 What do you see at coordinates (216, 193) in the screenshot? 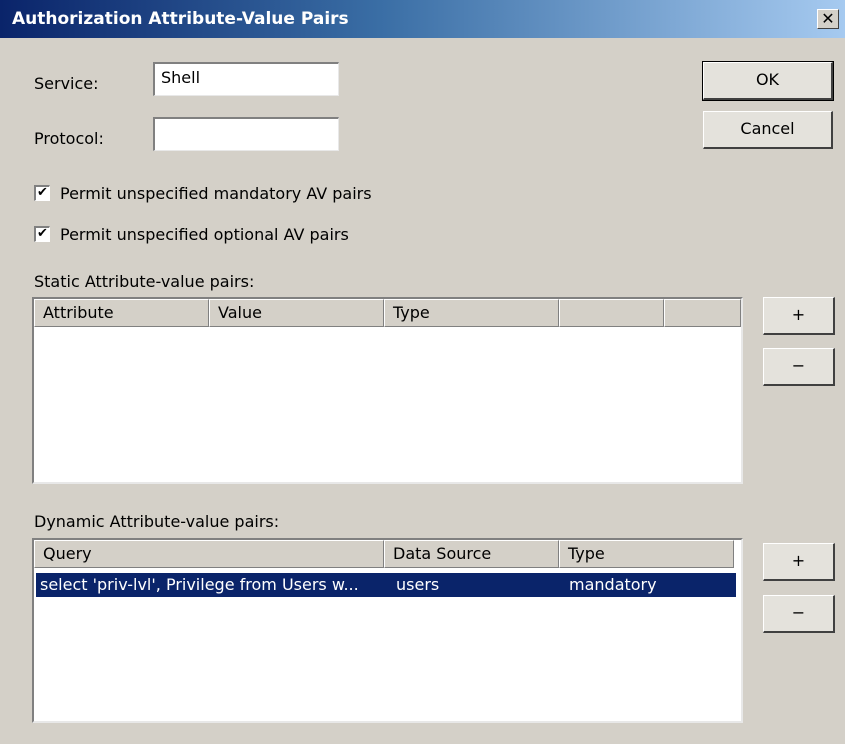
I see `permit-mandatory-label: Permit unspecified mandatory AV pairs` at bounding box center [216, 193].